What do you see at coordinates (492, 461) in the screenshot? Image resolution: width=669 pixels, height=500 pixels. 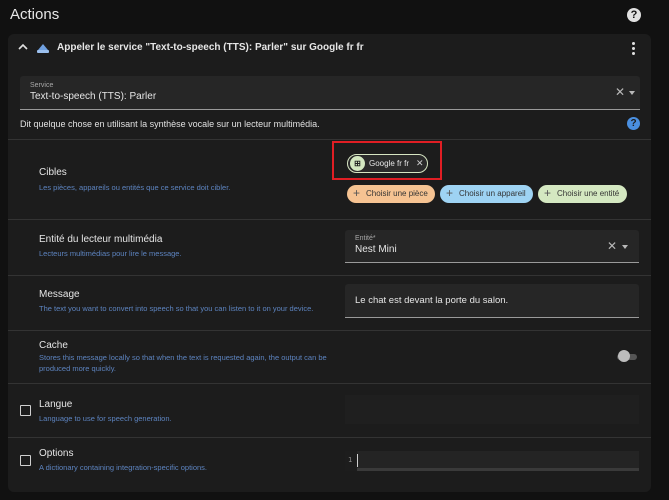 I see `options-code-editor: 1` at bounding box center [492, 461].